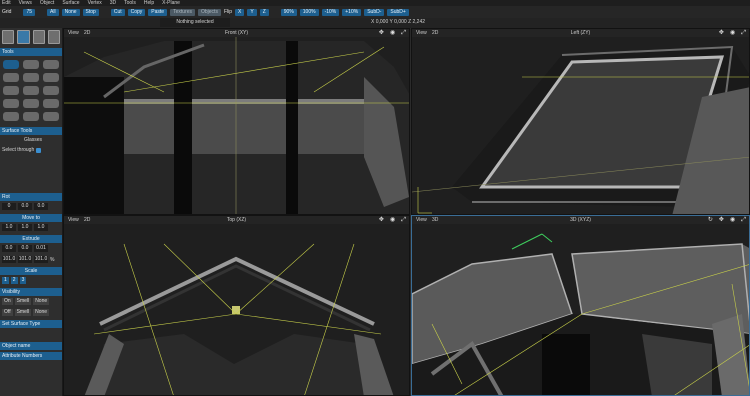 This screenshot has width=750, height=396. I want to click on select-through-checkbox, so click(39, 150).